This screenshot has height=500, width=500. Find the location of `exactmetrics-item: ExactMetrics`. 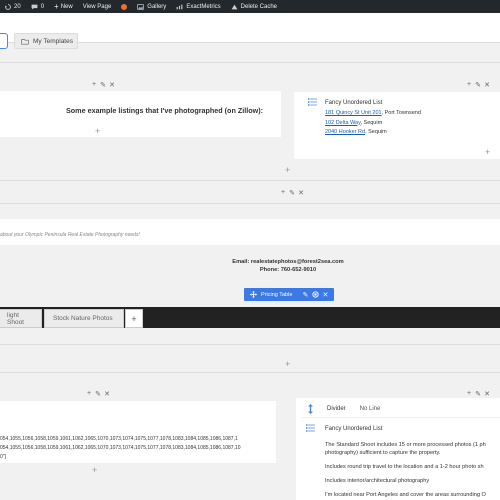

exactmetrics-item: ExactMetrics is located at coordinates (198, 6).